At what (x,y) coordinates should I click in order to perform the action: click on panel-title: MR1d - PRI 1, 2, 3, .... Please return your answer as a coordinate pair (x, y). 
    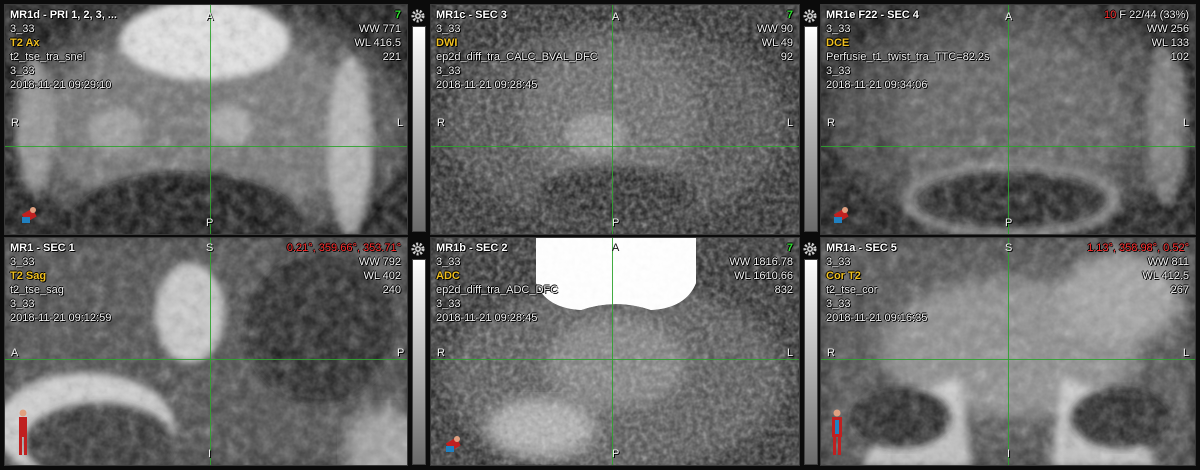
    Looking at the image, I should click on (63, 15).